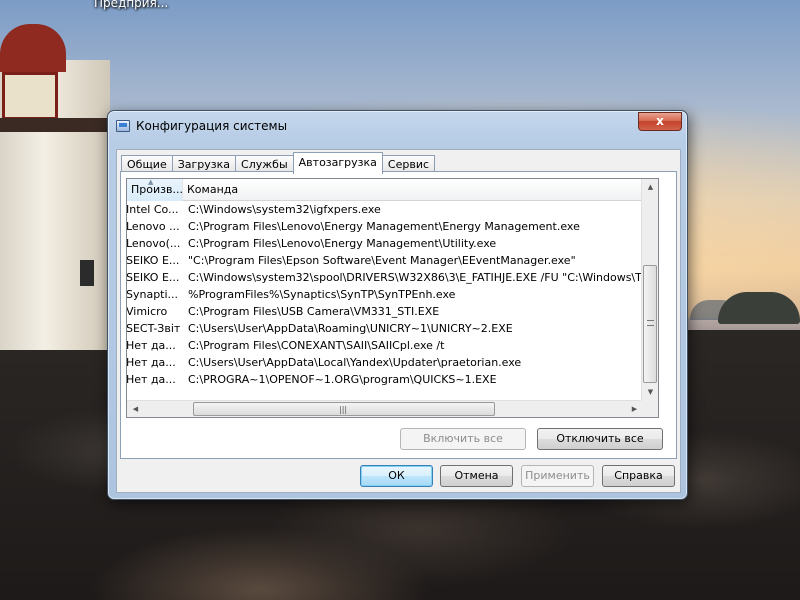 The width and height of the screenshot is (800, 600). Describe the element at coordinates (212, 126) in the screenshot. I see `window-title: Конфигурация системы` at that location.